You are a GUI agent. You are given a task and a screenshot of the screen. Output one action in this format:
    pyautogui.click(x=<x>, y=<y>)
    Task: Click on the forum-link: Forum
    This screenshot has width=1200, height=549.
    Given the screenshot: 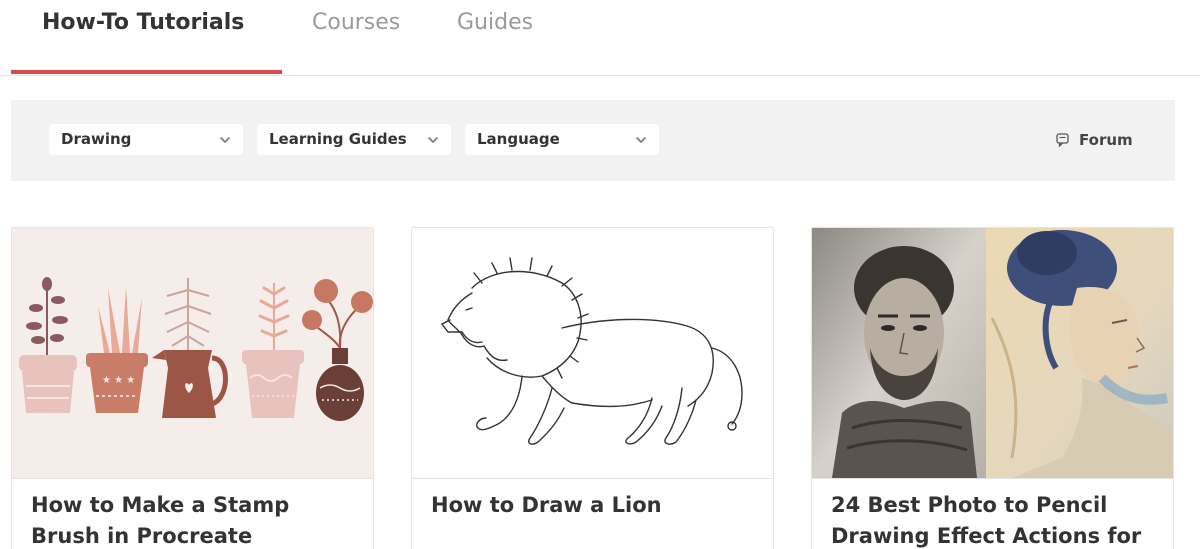 What is the action you would take?
    pyautogui.click(x=1094, y=140)
    